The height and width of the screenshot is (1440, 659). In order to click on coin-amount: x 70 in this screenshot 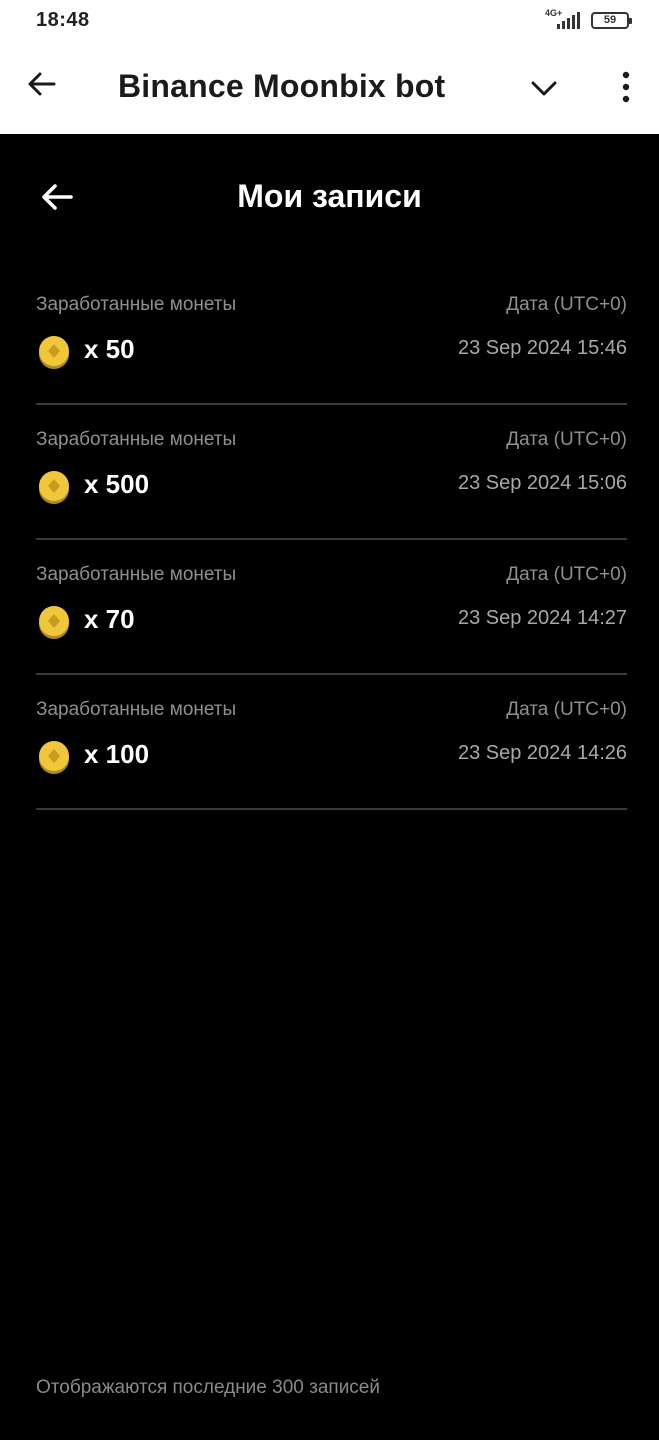, I will do `click(109, 619)`.